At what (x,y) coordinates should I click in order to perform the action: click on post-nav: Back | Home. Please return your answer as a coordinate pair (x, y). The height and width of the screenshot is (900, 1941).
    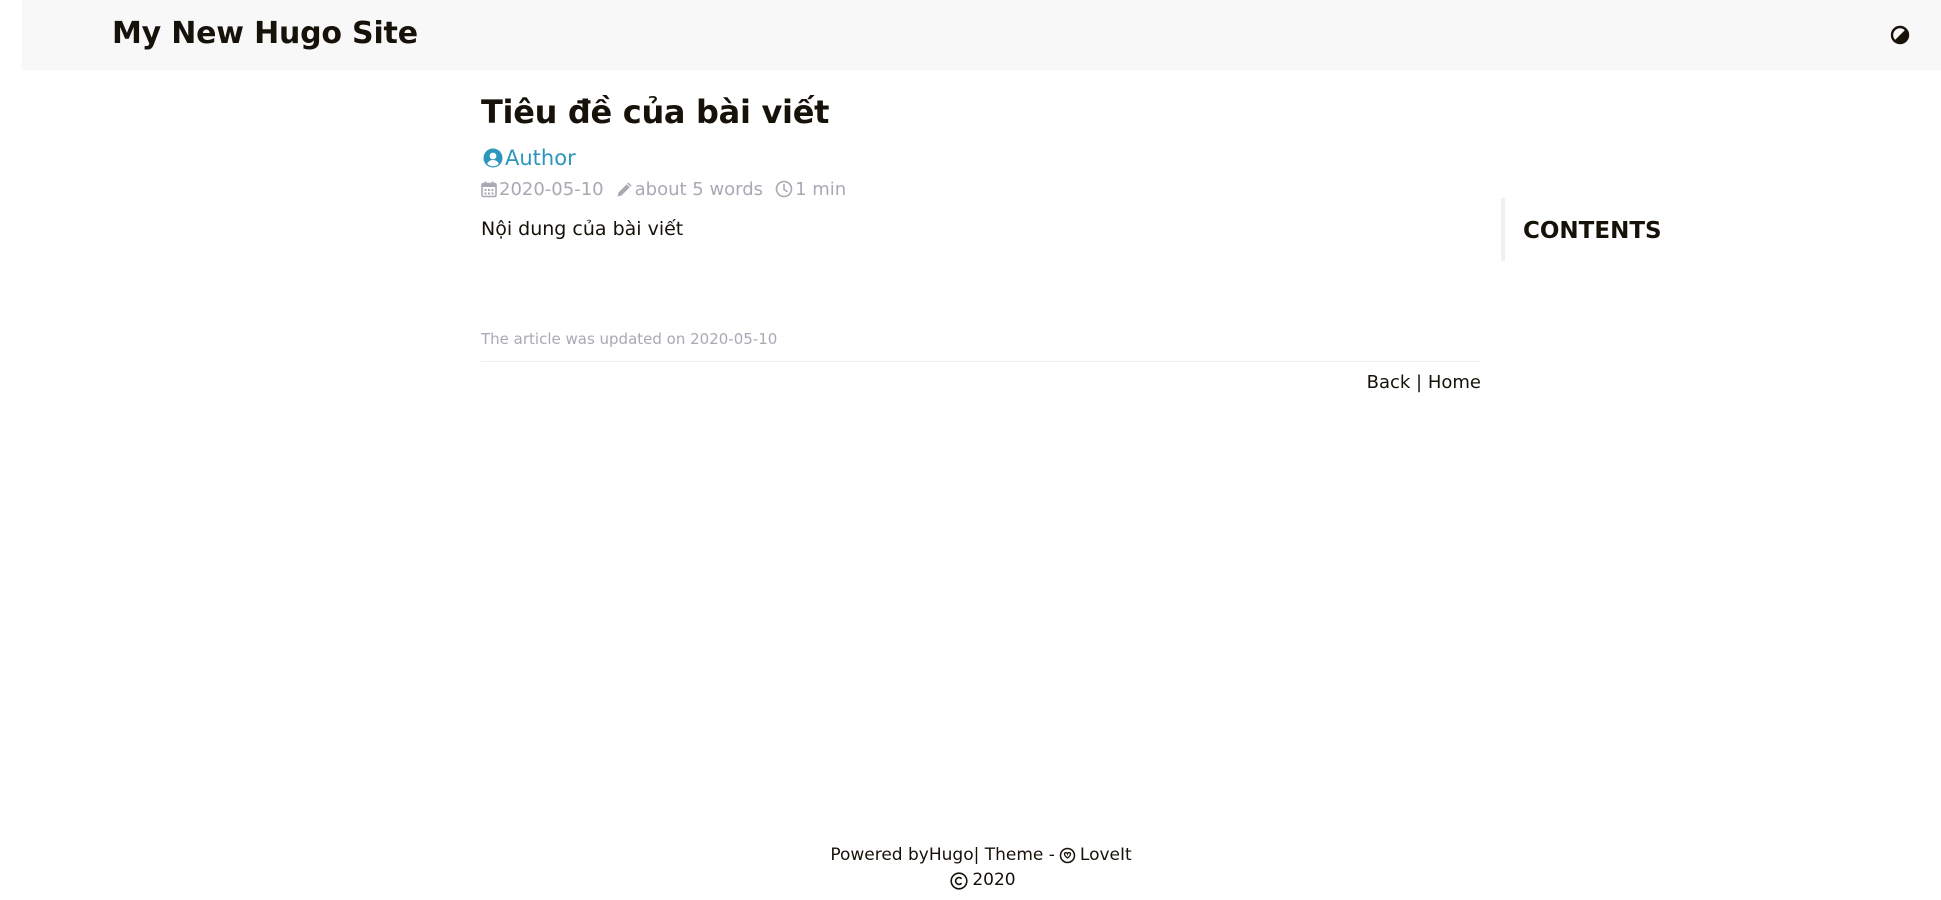
    Looking at the image, I should click on (1424, 382).